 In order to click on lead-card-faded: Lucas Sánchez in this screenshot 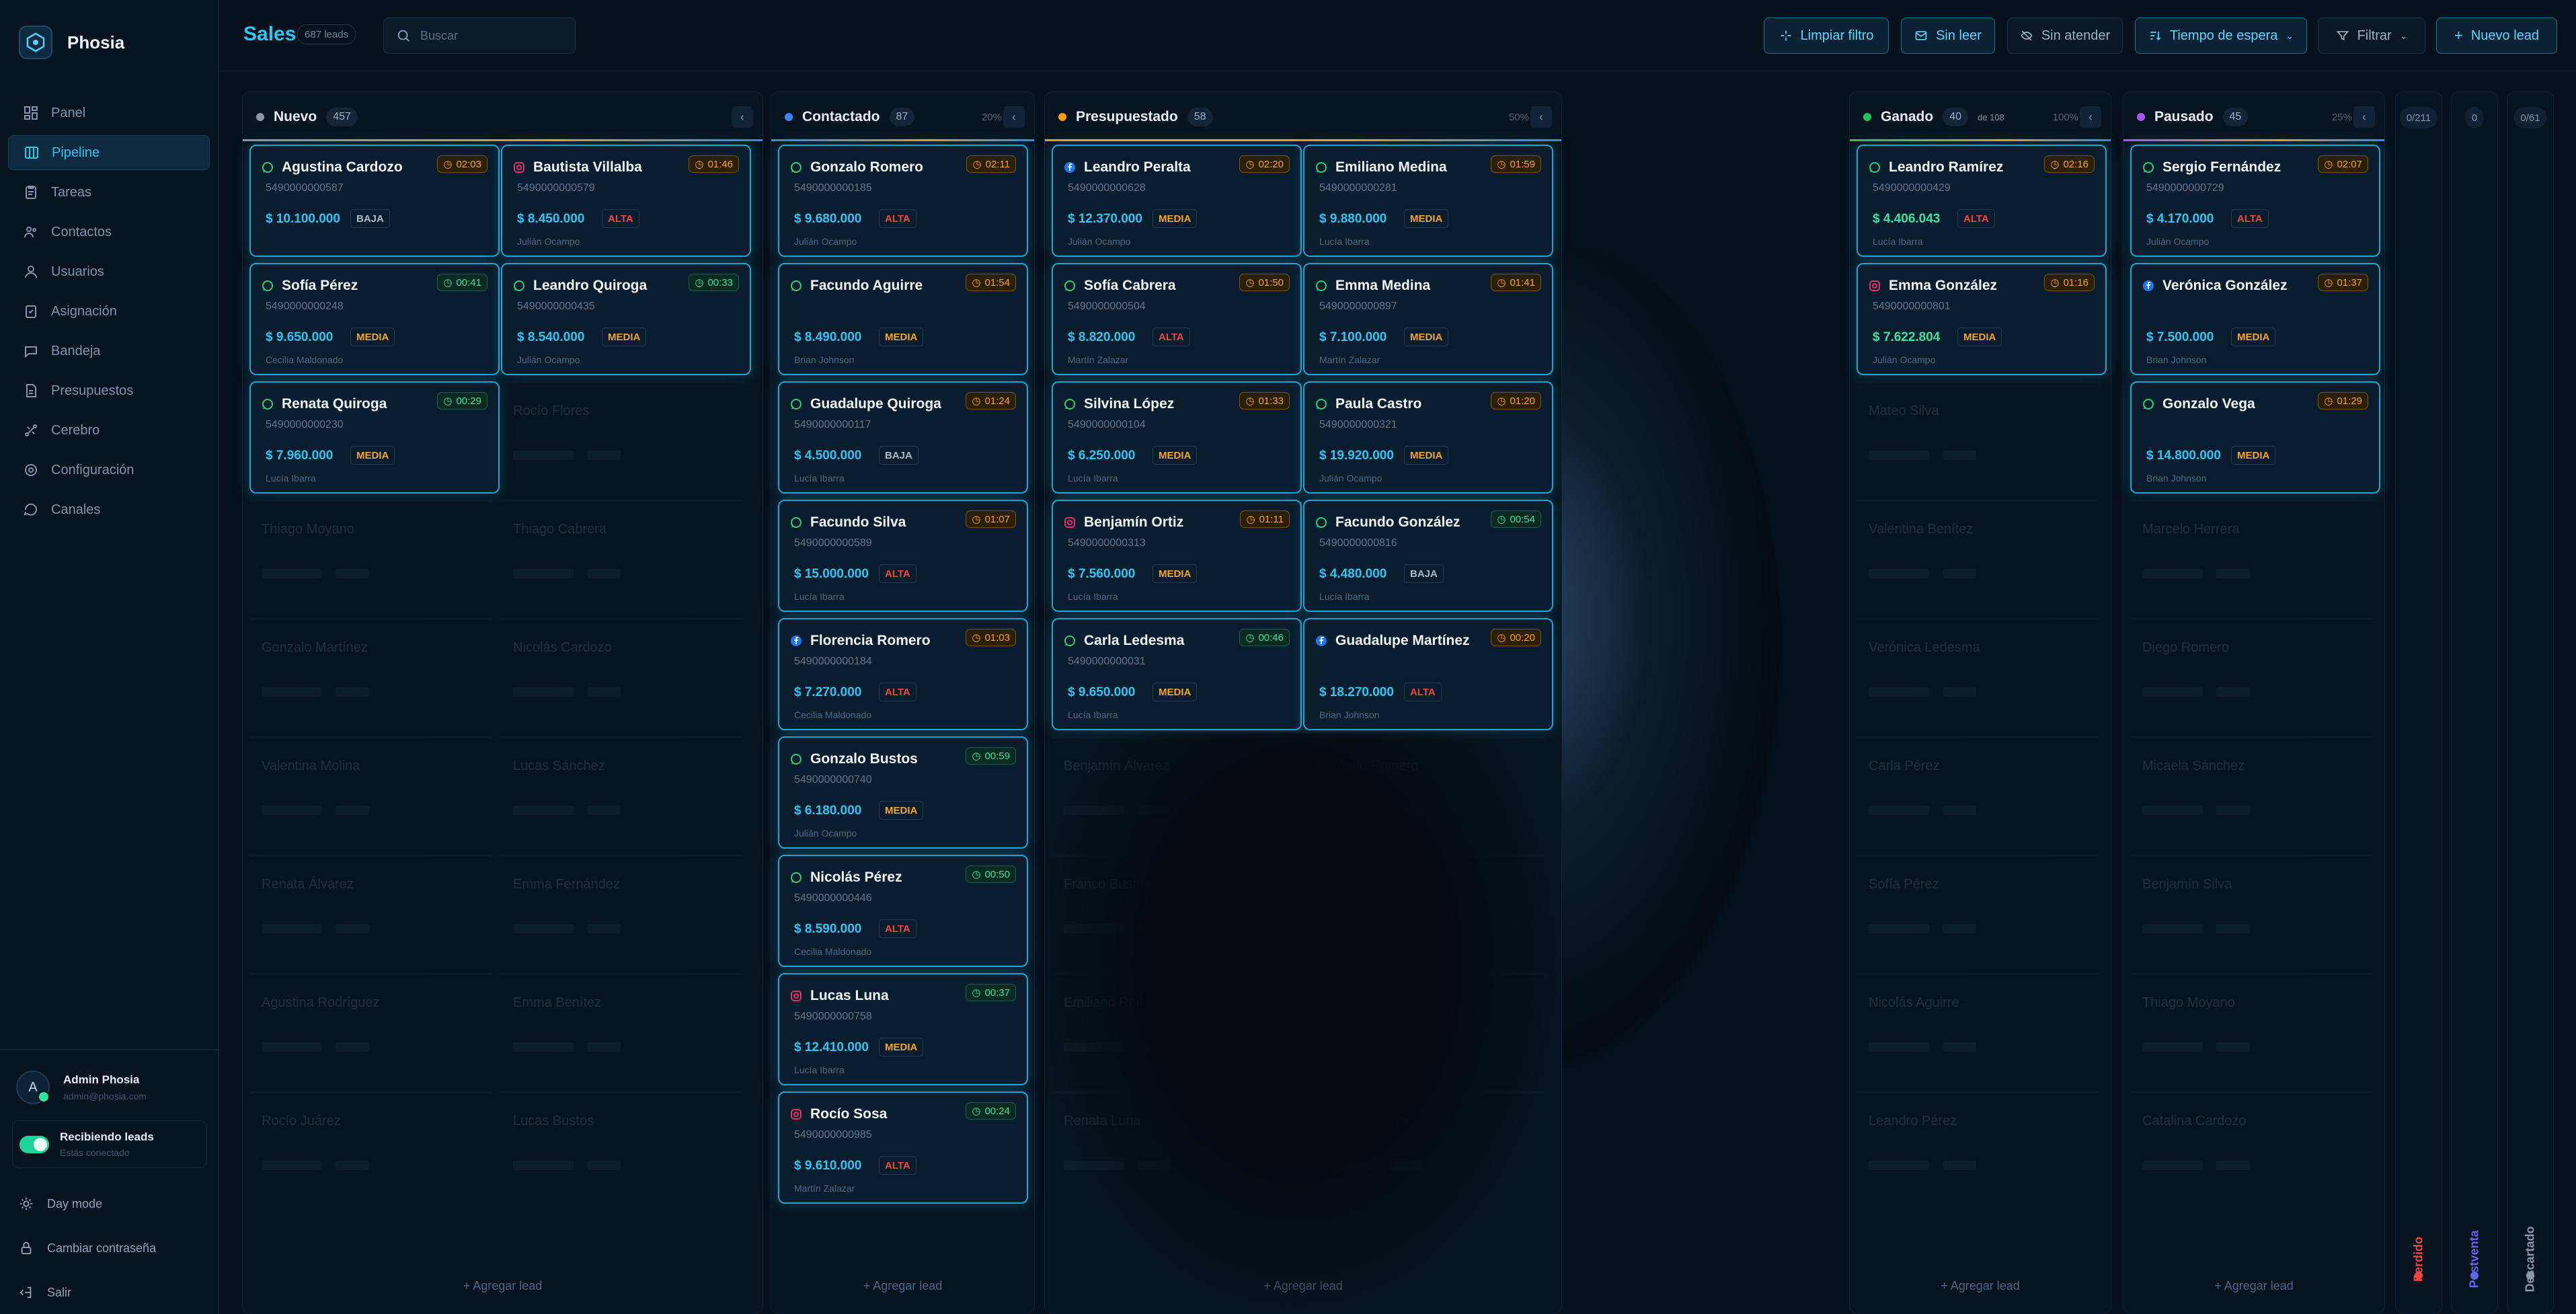, I will do `click(622, 792)`.